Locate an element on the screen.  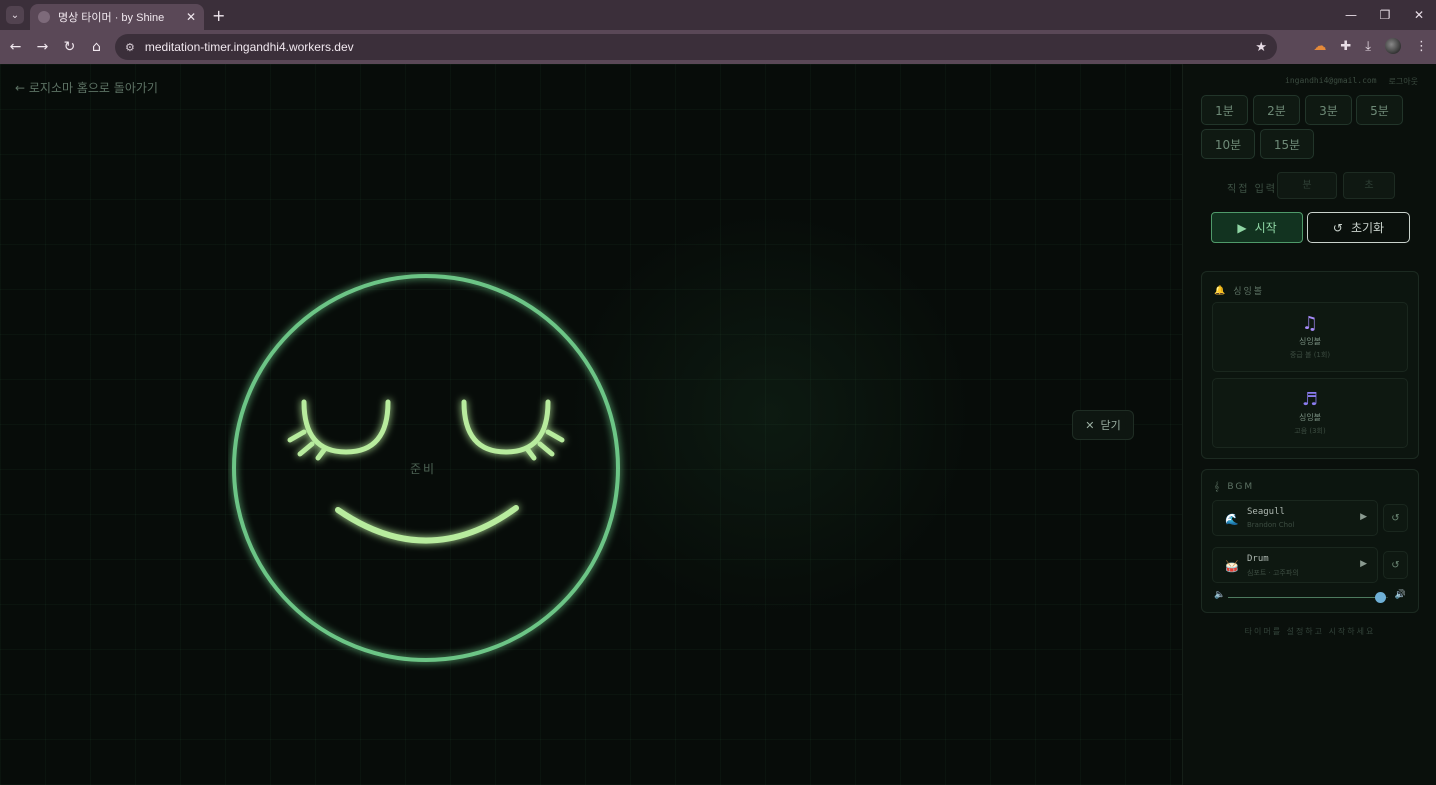
loop-drum-button: ↺ is located at coordinates (1395, 565).